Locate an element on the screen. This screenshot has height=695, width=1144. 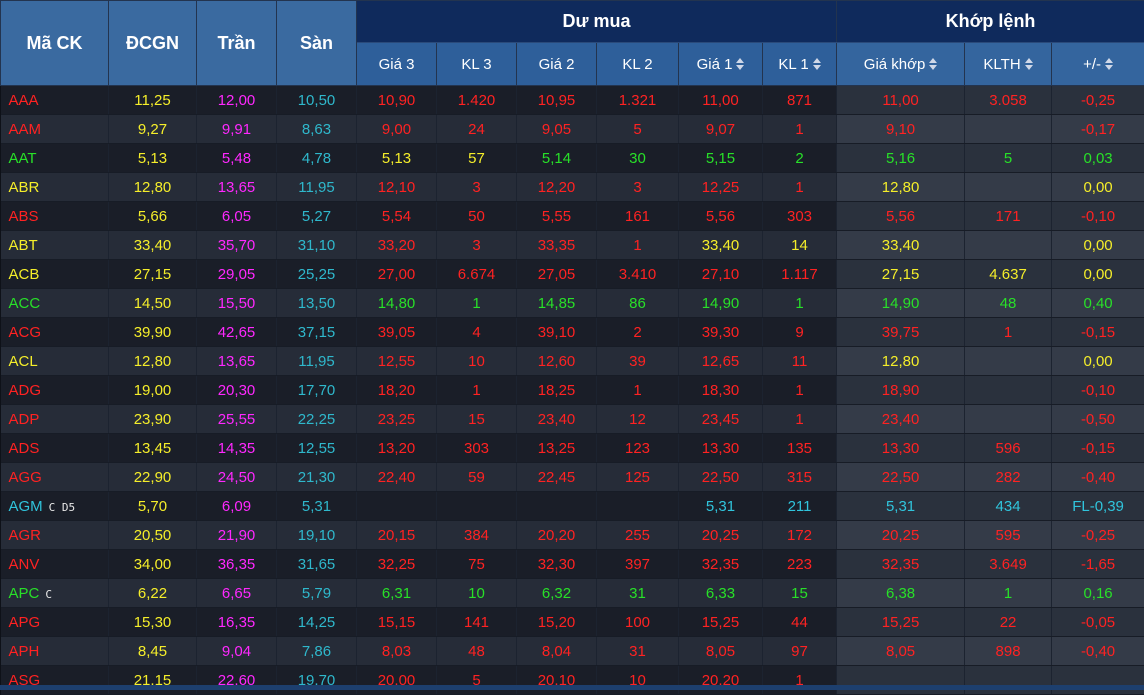
symbol-cell: AAM is located at coordinates (55, 129).